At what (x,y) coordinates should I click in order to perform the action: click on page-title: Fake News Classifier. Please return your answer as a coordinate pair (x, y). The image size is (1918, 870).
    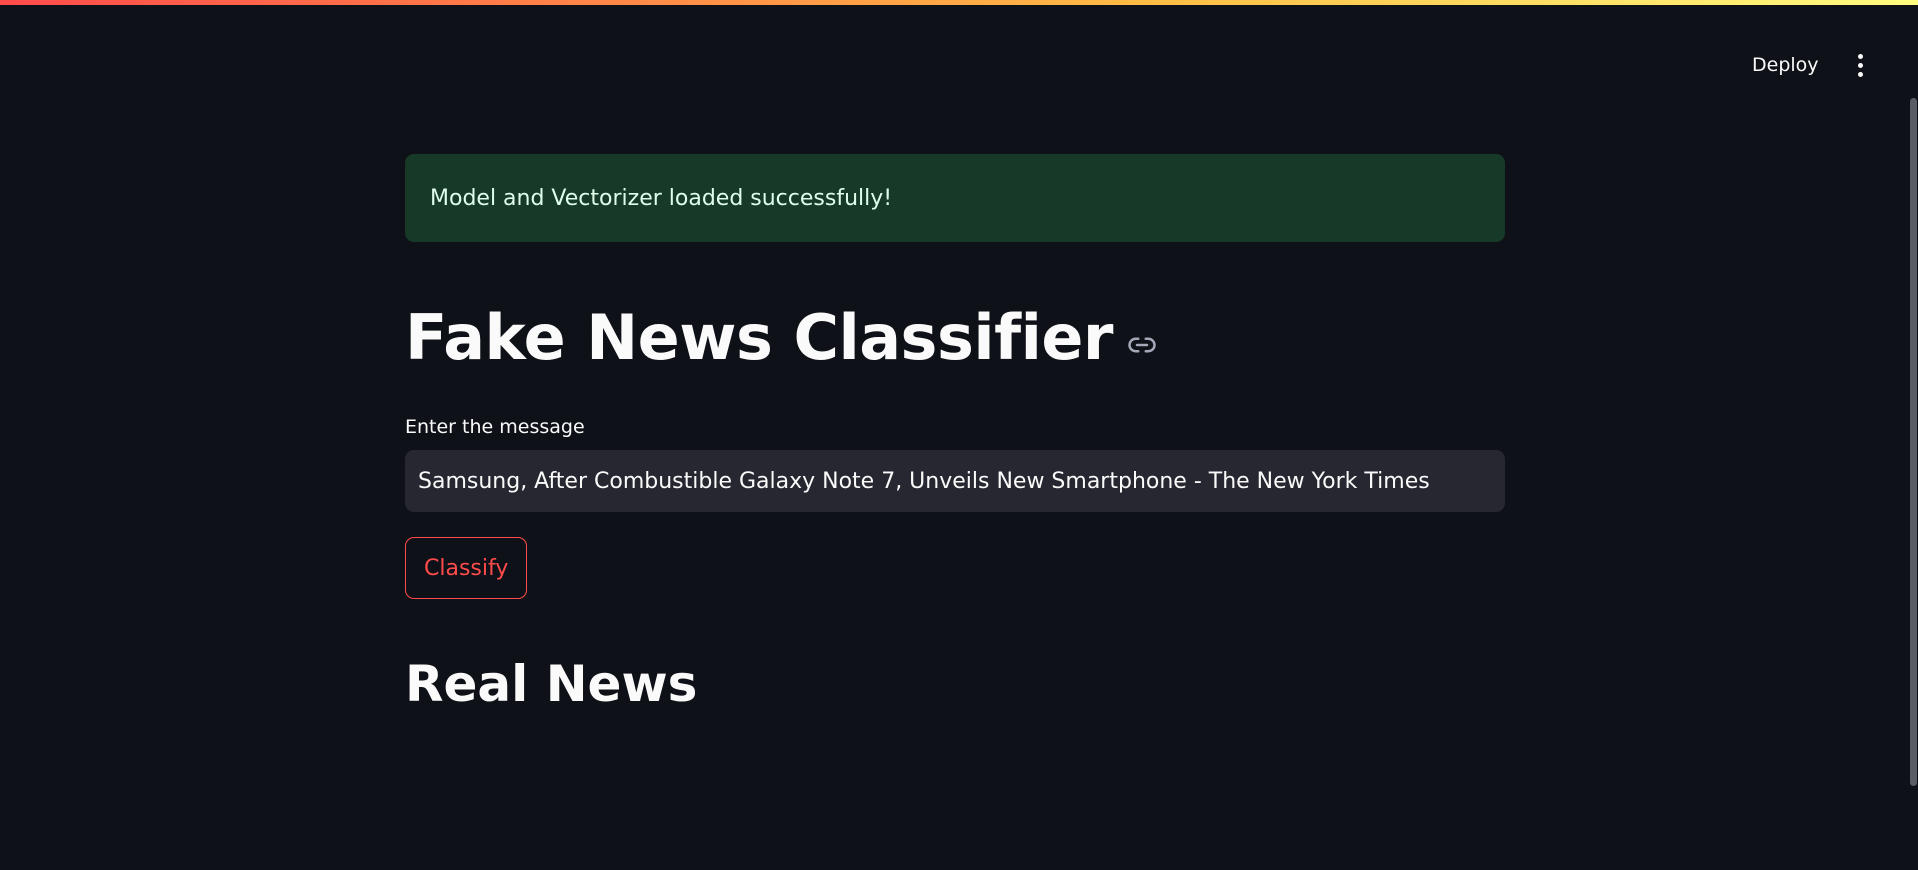
    Looking at the image, I should click on (759, 337).